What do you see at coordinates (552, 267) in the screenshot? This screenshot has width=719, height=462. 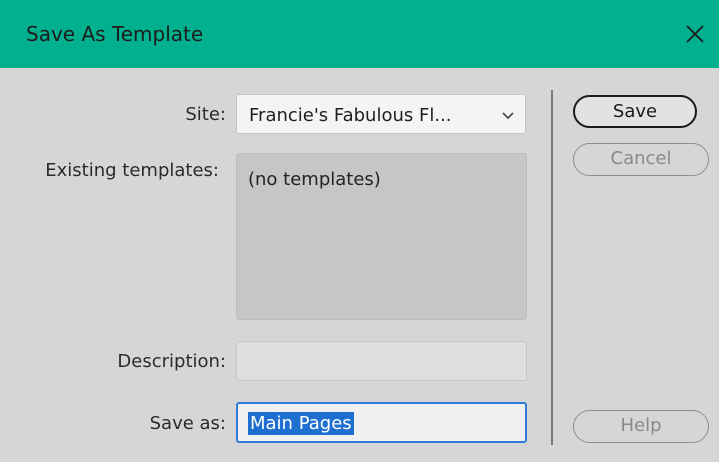 I see `vertical-divider` at bounding box center [552, 267].